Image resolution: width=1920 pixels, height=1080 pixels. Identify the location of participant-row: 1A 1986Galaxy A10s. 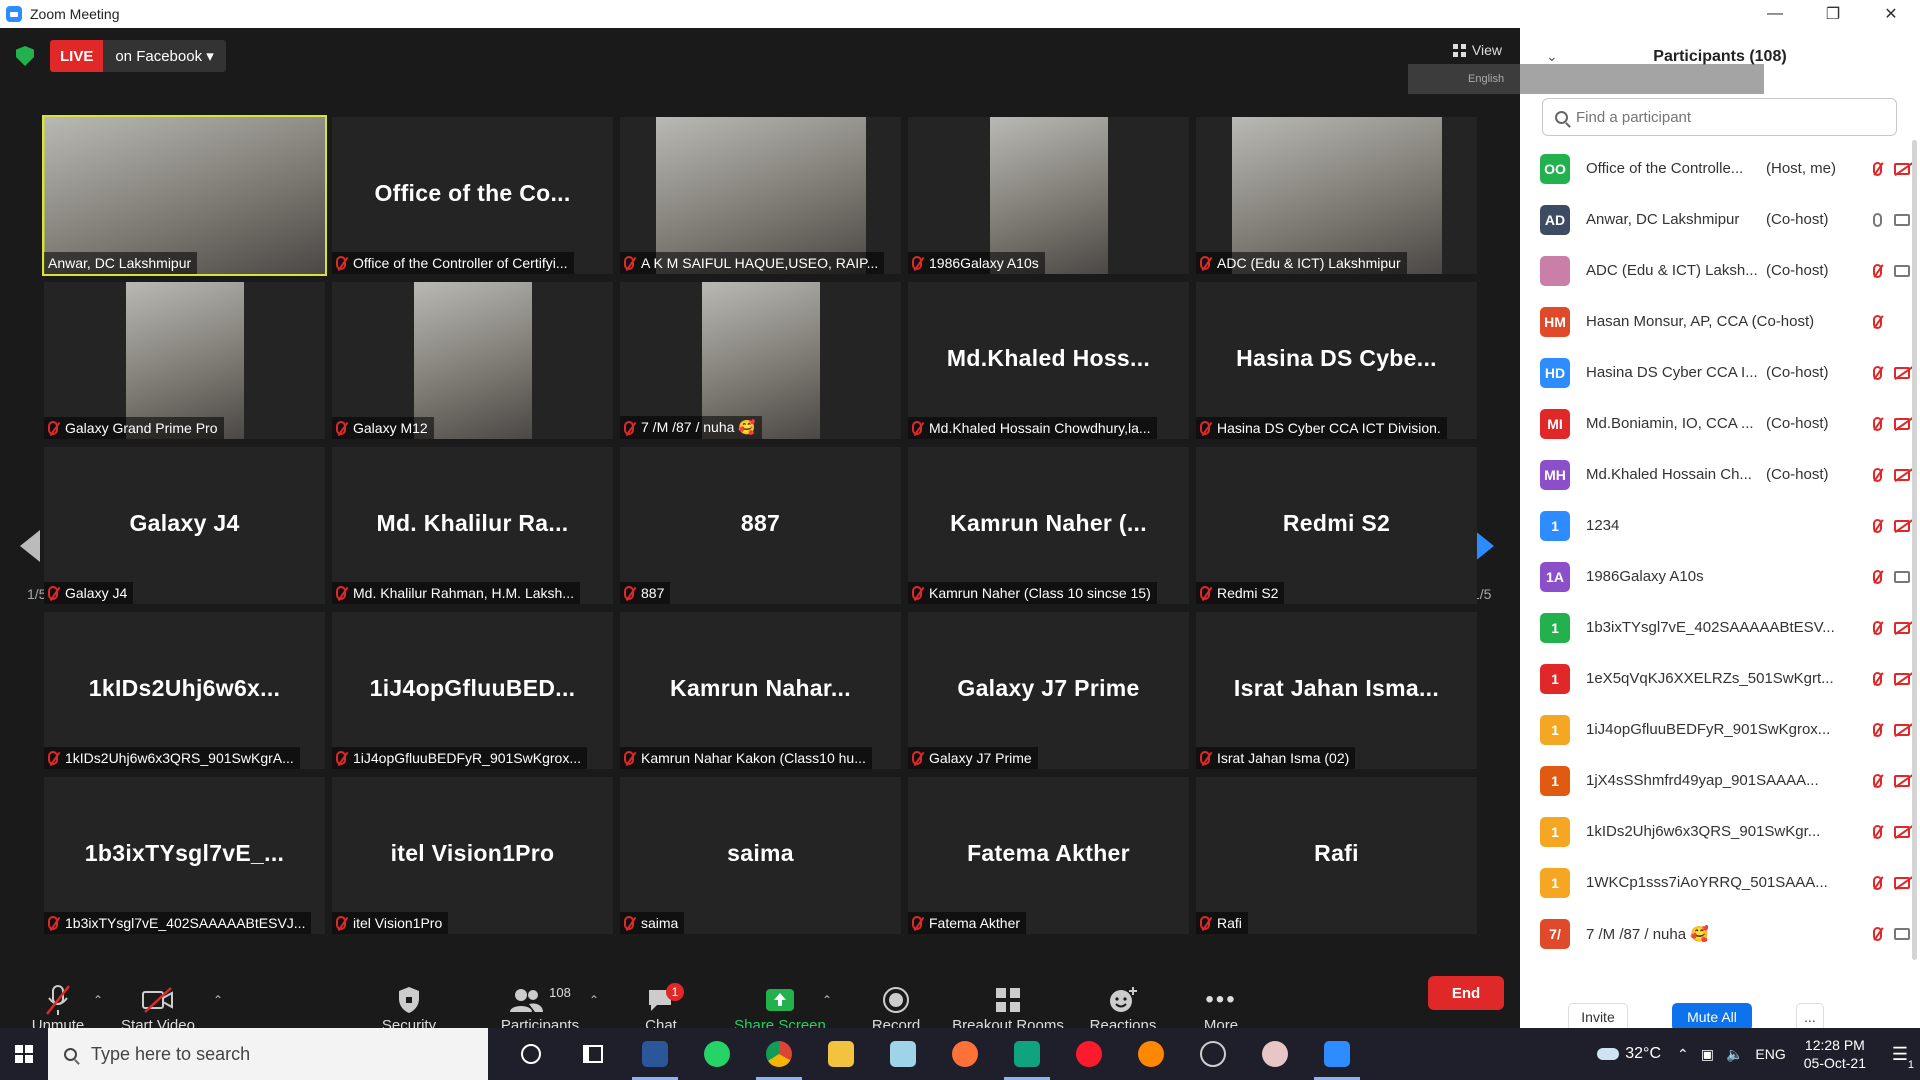
(1715, 576).